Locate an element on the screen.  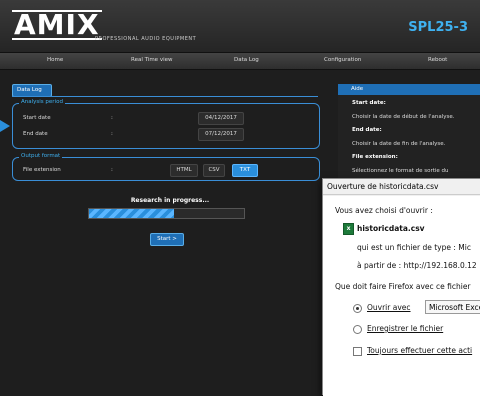
help-line: Choisir la date de fin de l'analyse. is located at coordinates (399, 144).